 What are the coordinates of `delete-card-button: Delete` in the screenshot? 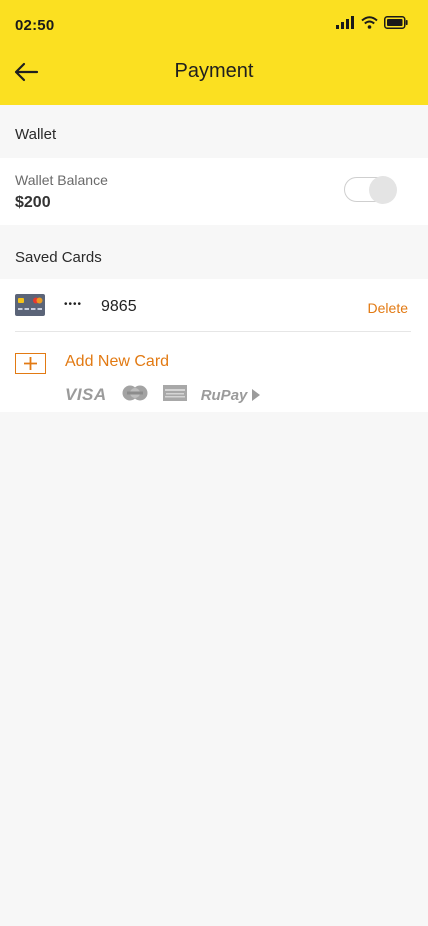 It's located at (388, 308).